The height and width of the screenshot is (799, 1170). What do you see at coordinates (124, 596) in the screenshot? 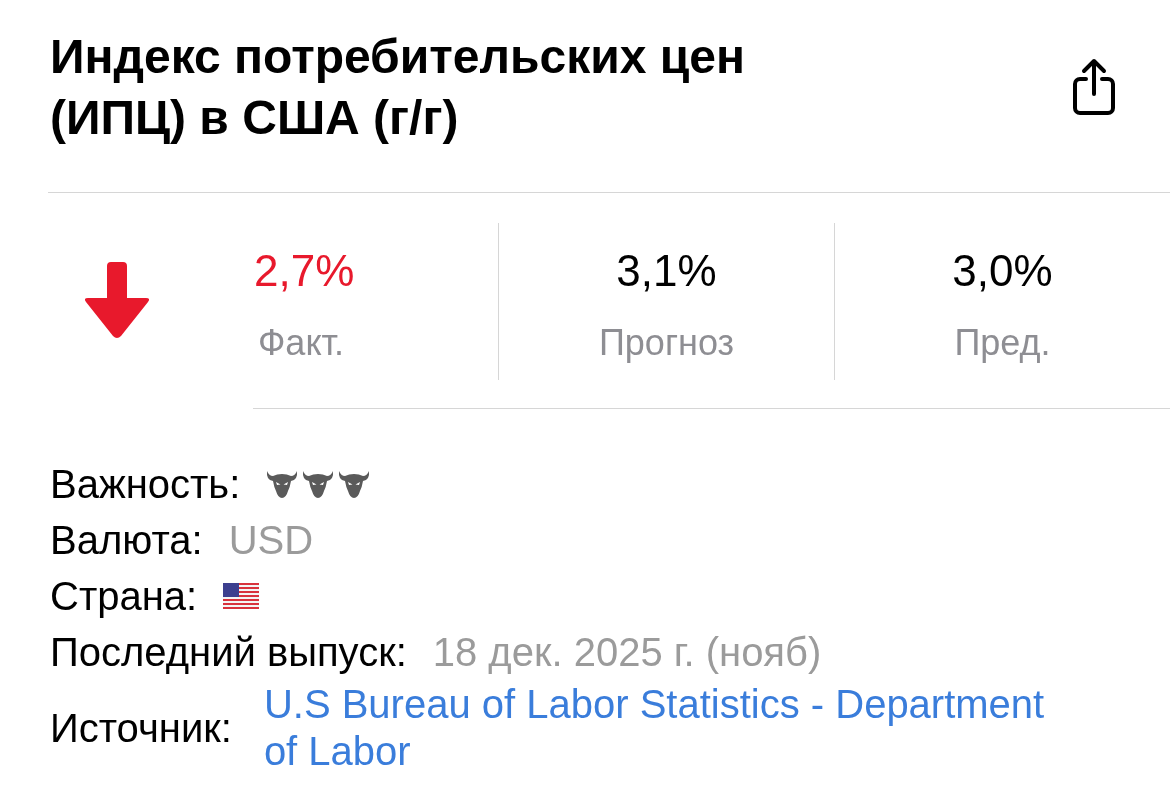
I see `detail-label: Страна:` at bounding box center [124, 596].